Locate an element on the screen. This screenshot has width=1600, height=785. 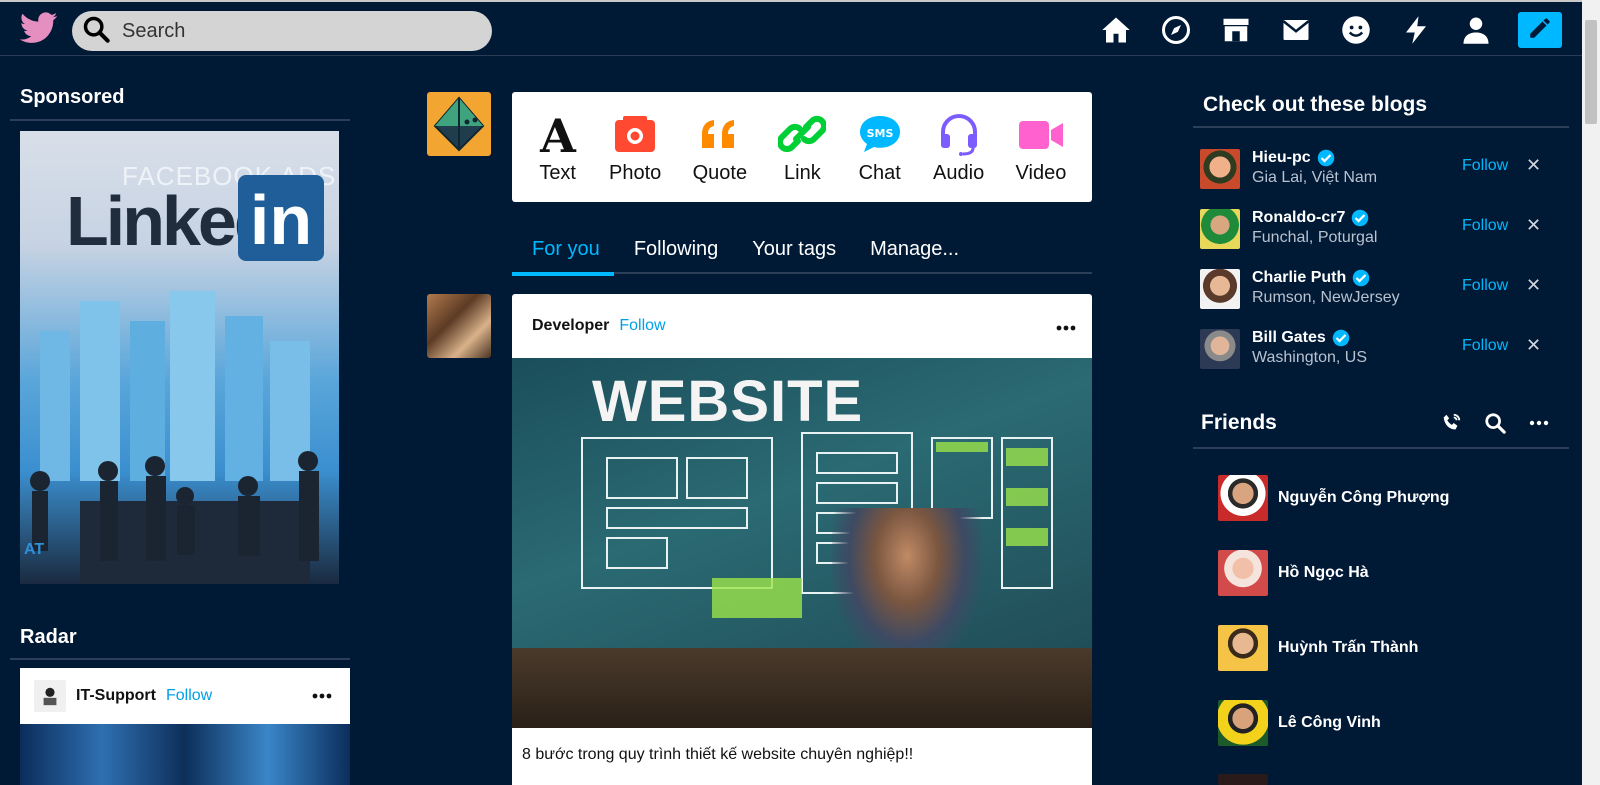
svg-text: SMS is located at coordinates (879, 133).